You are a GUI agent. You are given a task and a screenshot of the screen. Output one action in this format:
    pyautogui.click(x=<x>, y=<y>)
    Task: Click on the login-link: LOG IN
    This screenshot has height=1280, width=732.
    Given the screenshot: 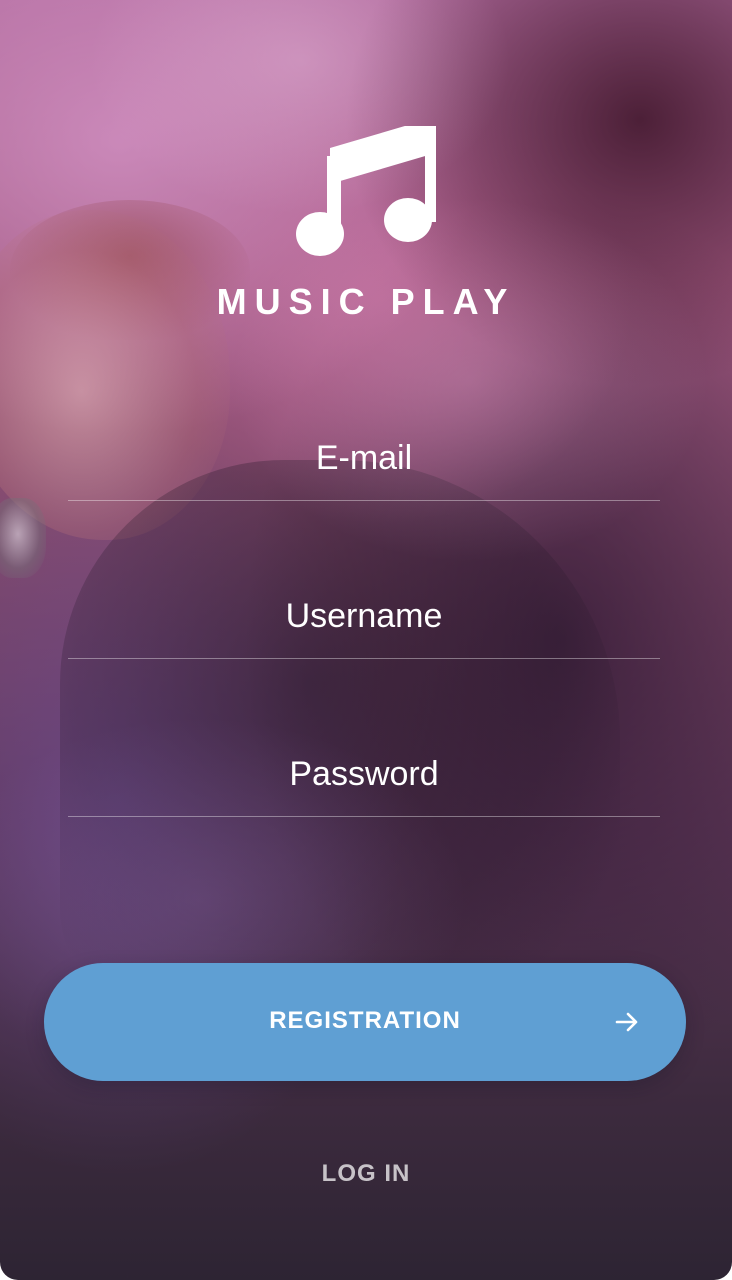 What is the action you would take?
    pyautogui.click(x=366, y=1174)
    